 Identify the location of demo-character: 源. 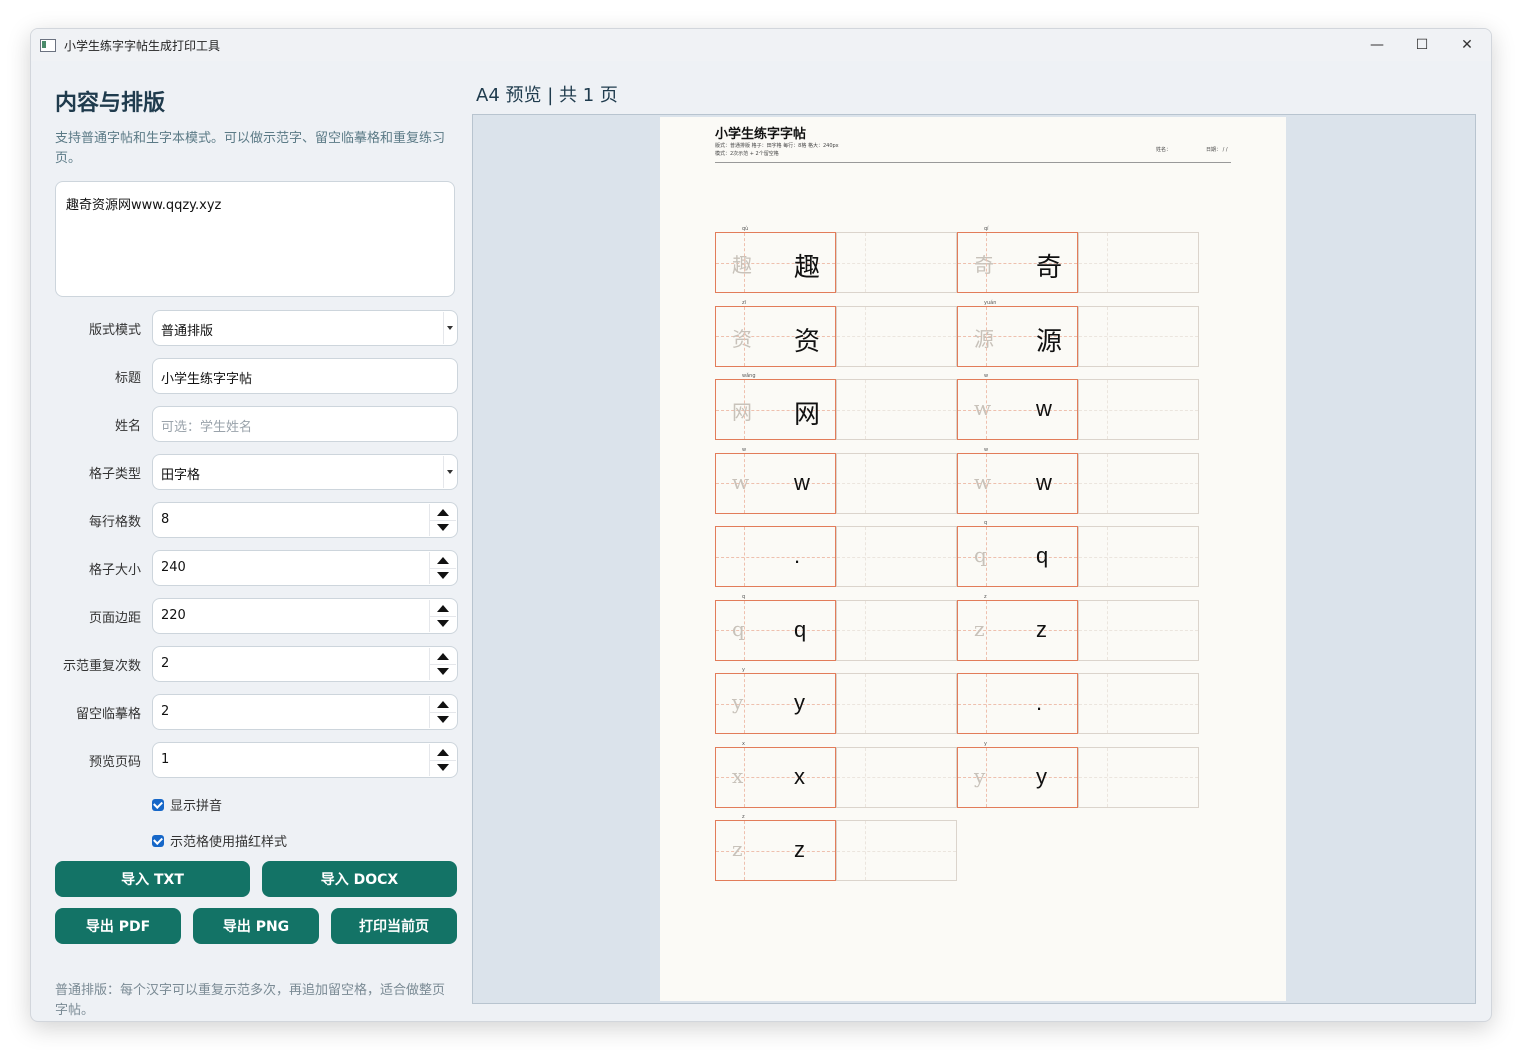
(1049, 341).